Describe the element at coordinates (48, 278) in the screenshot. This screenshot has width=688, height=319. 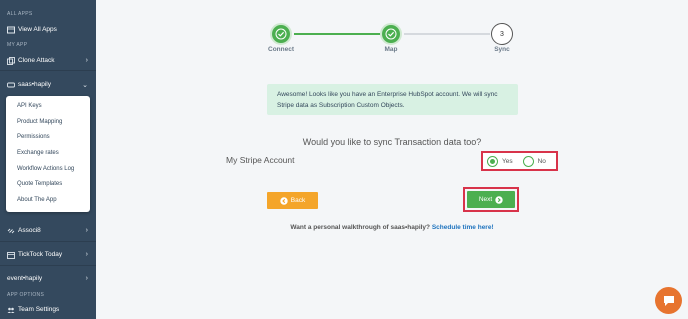
I see `sidebar-item-event-hapily: event•hapily ›` at that location.